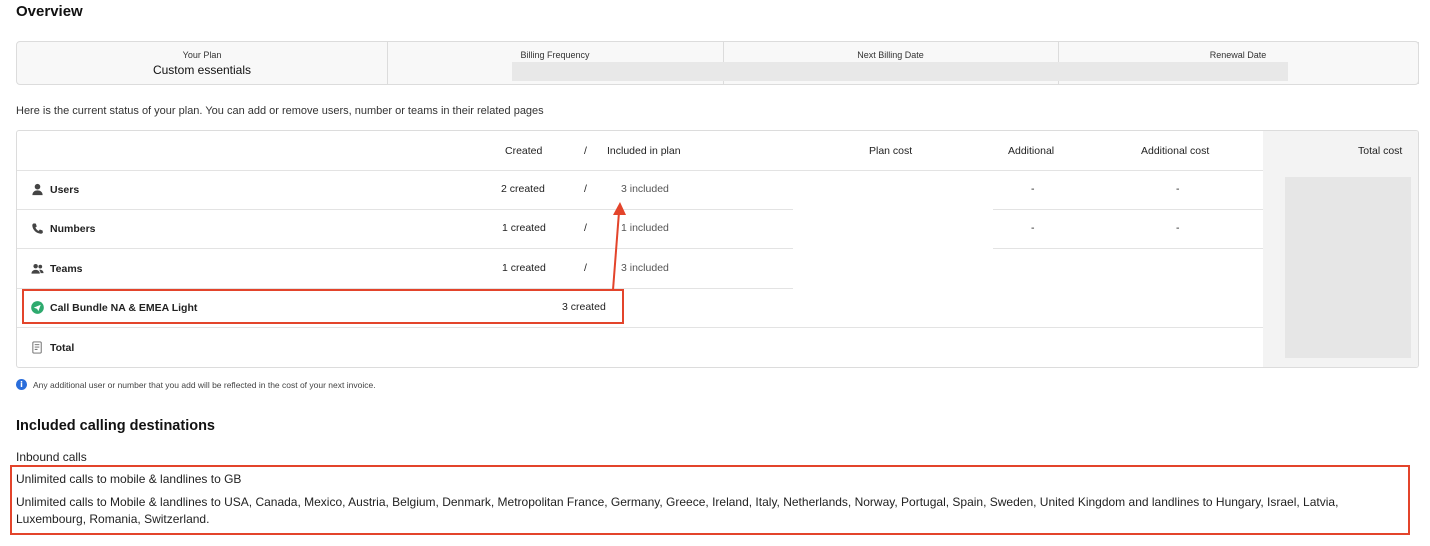 This screenshot has width=1430, height=546. I want to click on table-row-total: Total, so click(52, 347).